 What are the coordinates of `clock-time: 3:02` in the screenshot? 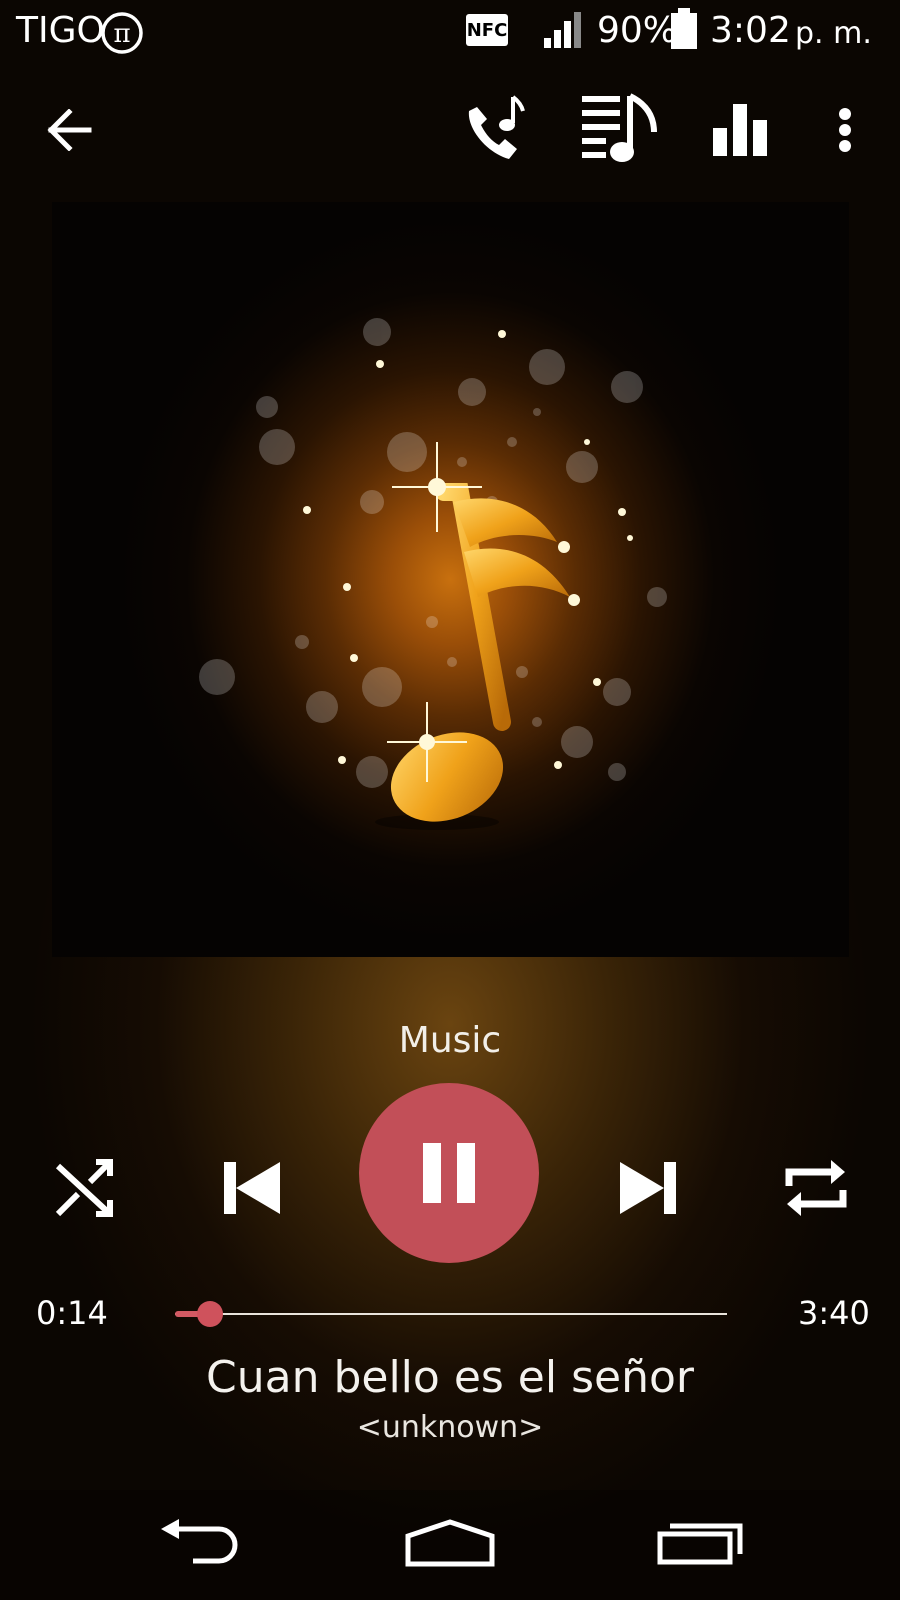 It's located at (750, 30).